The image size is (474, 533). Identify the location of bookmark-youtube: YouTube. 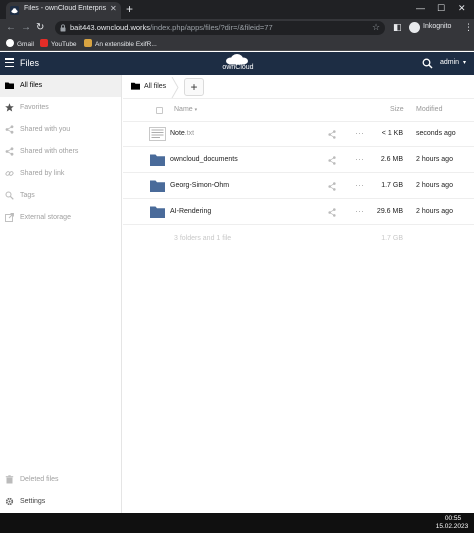
(58, 43).